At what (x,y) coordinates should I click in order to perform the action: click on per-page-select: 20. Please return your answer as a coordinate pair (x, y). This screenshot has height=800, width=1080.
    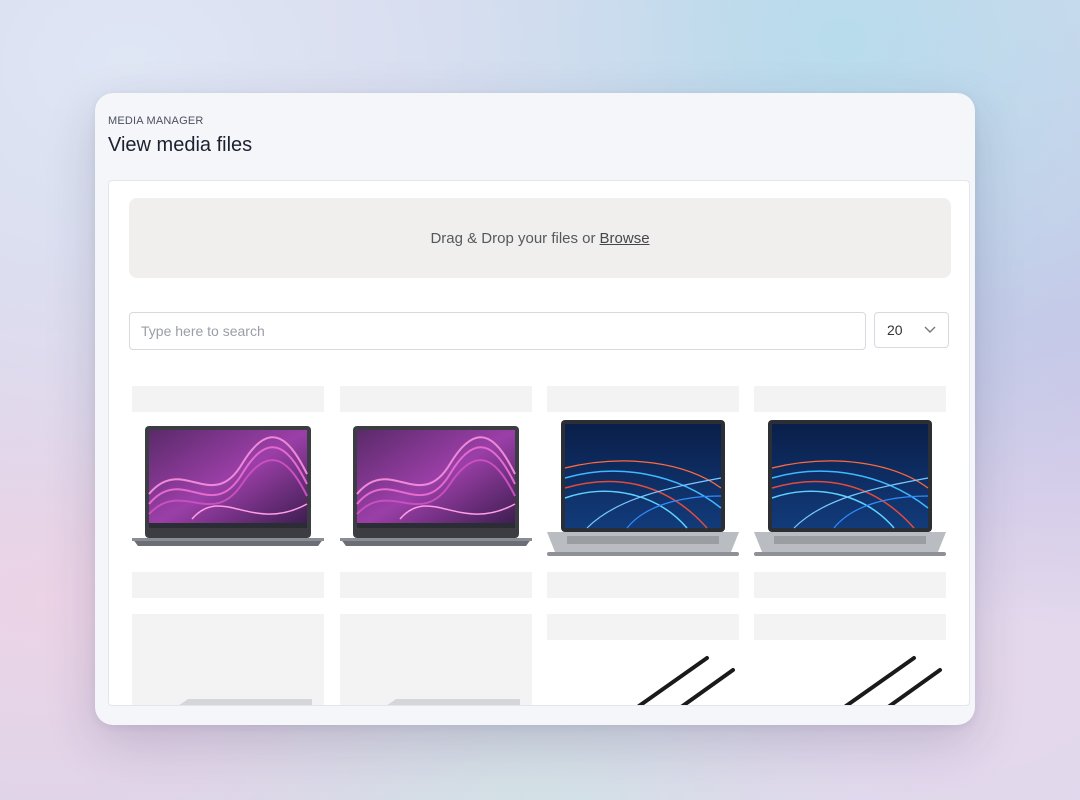
    Looking at the image, I should click on (911, 330).